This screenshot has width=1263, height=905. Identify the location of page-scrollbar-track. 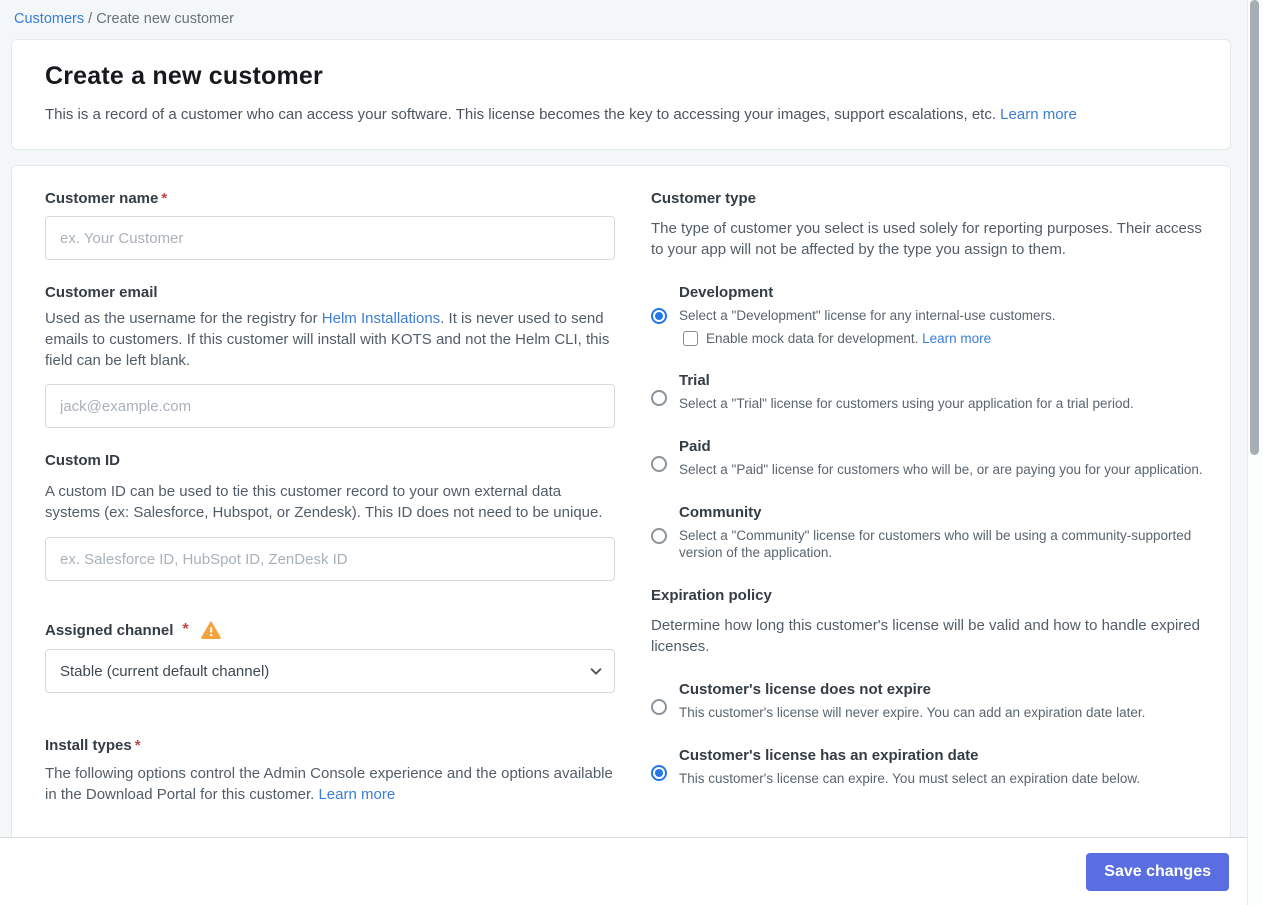
(1255, 452).